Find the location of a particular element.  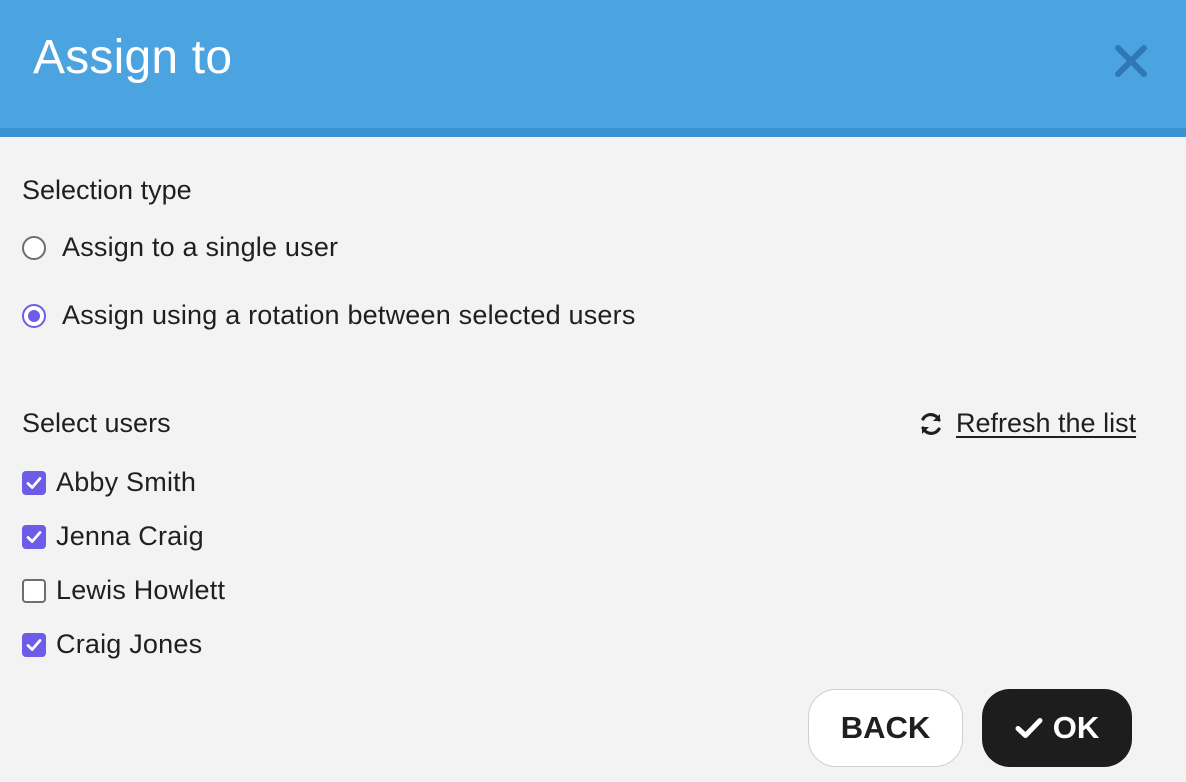

back-button-label: BACK is located at coordinates (885, 727).